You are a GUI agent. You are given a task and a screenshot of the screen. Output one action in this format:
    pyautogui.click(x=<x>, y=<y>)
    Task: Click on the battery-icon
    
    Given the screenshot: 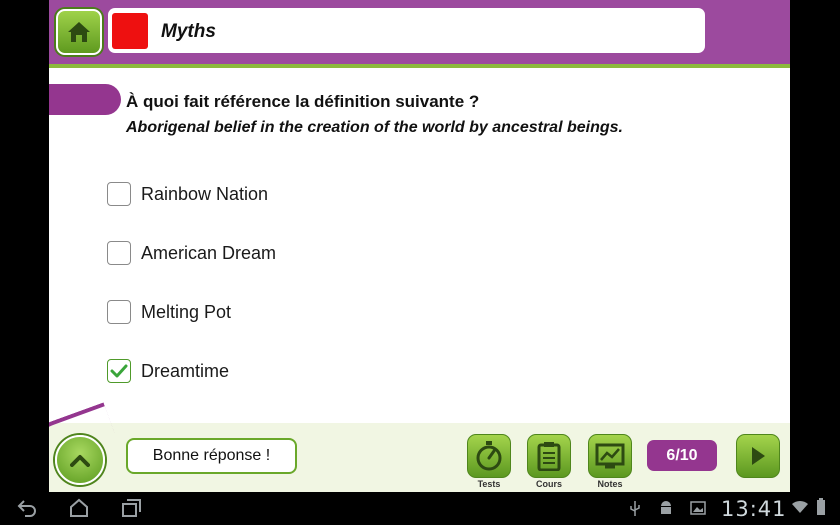 What is the action you would take?
    pyautogui.click(x=821, y=506)
    